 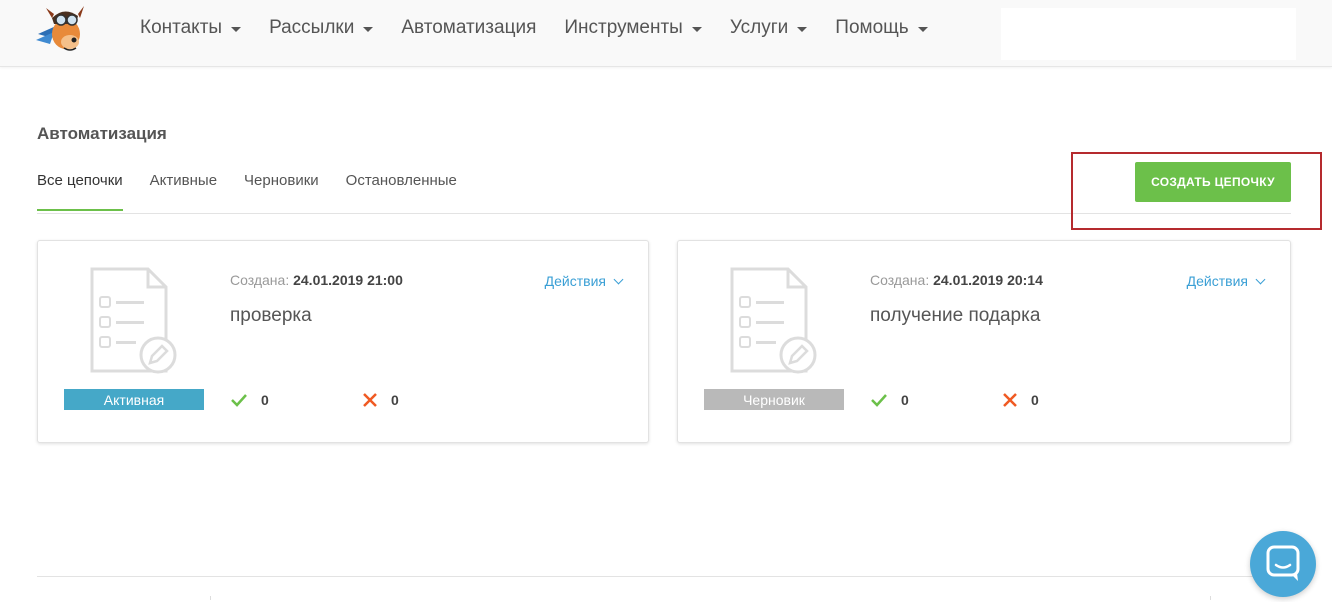 What do you see at coordinates (872, 27) in the screenshot?
I see `nav-item-label: Помощь` at bounding box center [872, 27].